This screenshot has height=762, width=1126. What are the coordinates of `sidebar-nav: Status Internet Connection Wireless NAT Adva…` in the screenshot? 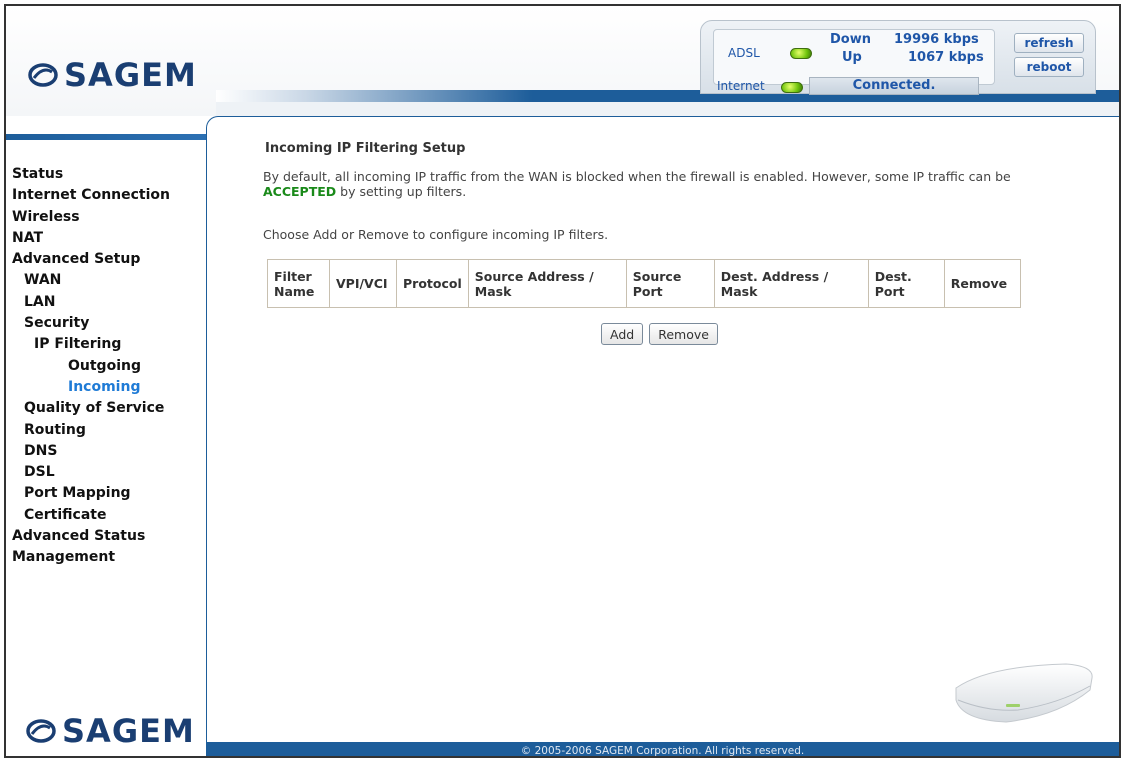 It's located at (91, 366).